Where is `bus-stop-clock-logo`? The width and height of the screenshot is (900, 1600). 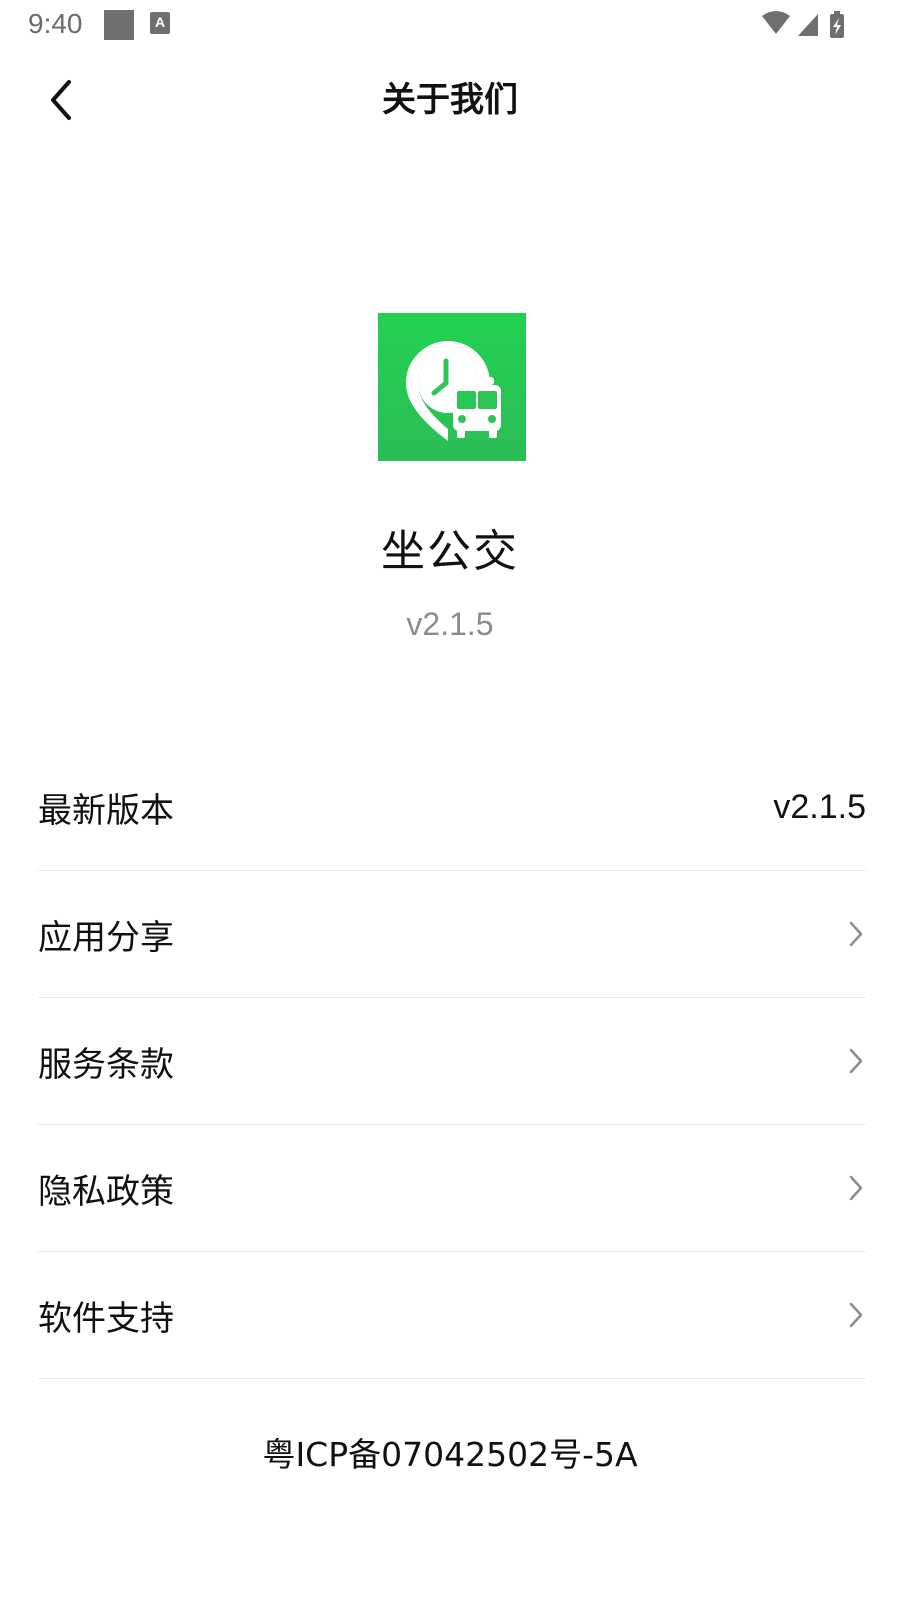 bus-stop-clock-logo is located at coordinates (453, 391).